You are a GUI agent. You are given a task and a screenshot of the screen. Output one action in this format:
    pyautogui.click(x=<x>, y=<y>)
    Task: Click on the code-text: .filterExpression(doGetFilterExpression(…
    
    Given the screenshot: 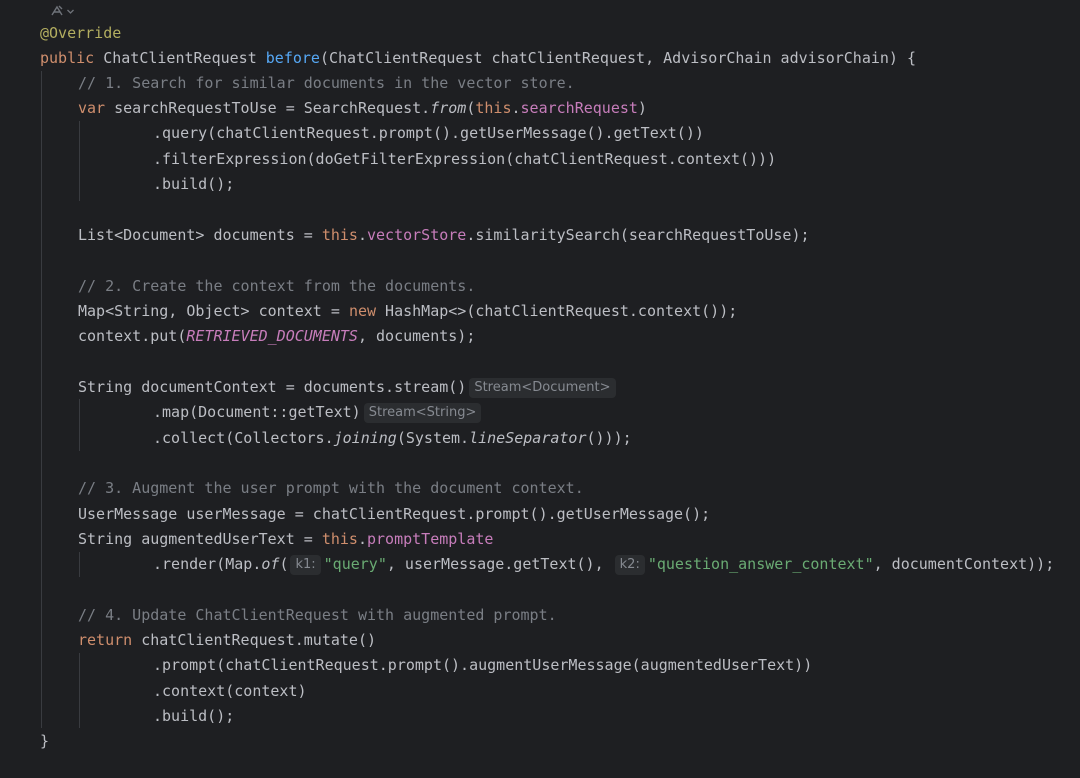 What is the action you would take?
    pyautogui.click(x=465, y=159)
    